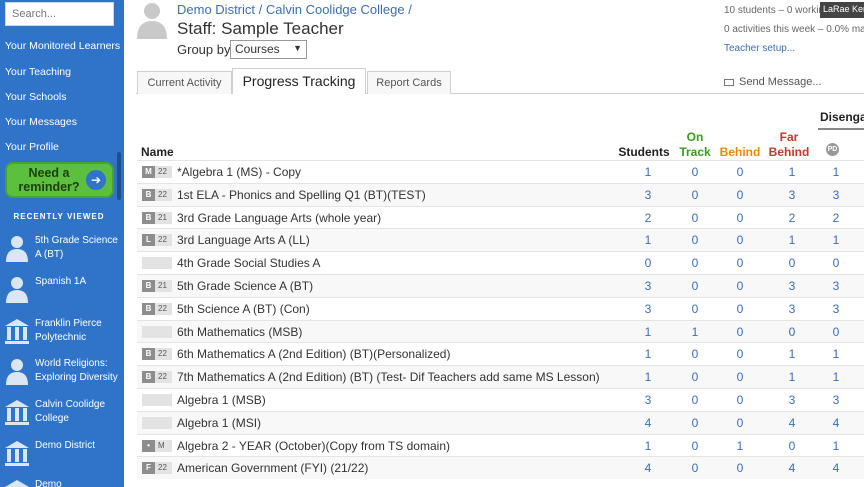  Describe the element at coordinates (272, 468) in the screenshot. I see `course-name-link: American Government (FYI) (21/22)` at that location.